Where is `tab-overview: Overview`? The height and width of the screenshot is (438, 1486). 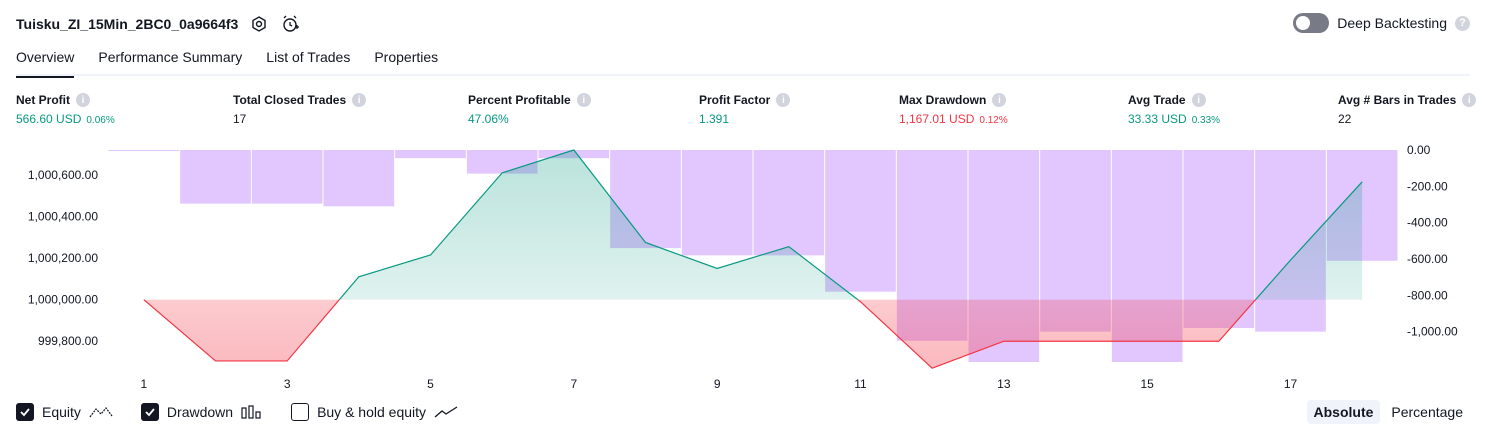
tab-overview: Overview is located at coordinates (45, 61).